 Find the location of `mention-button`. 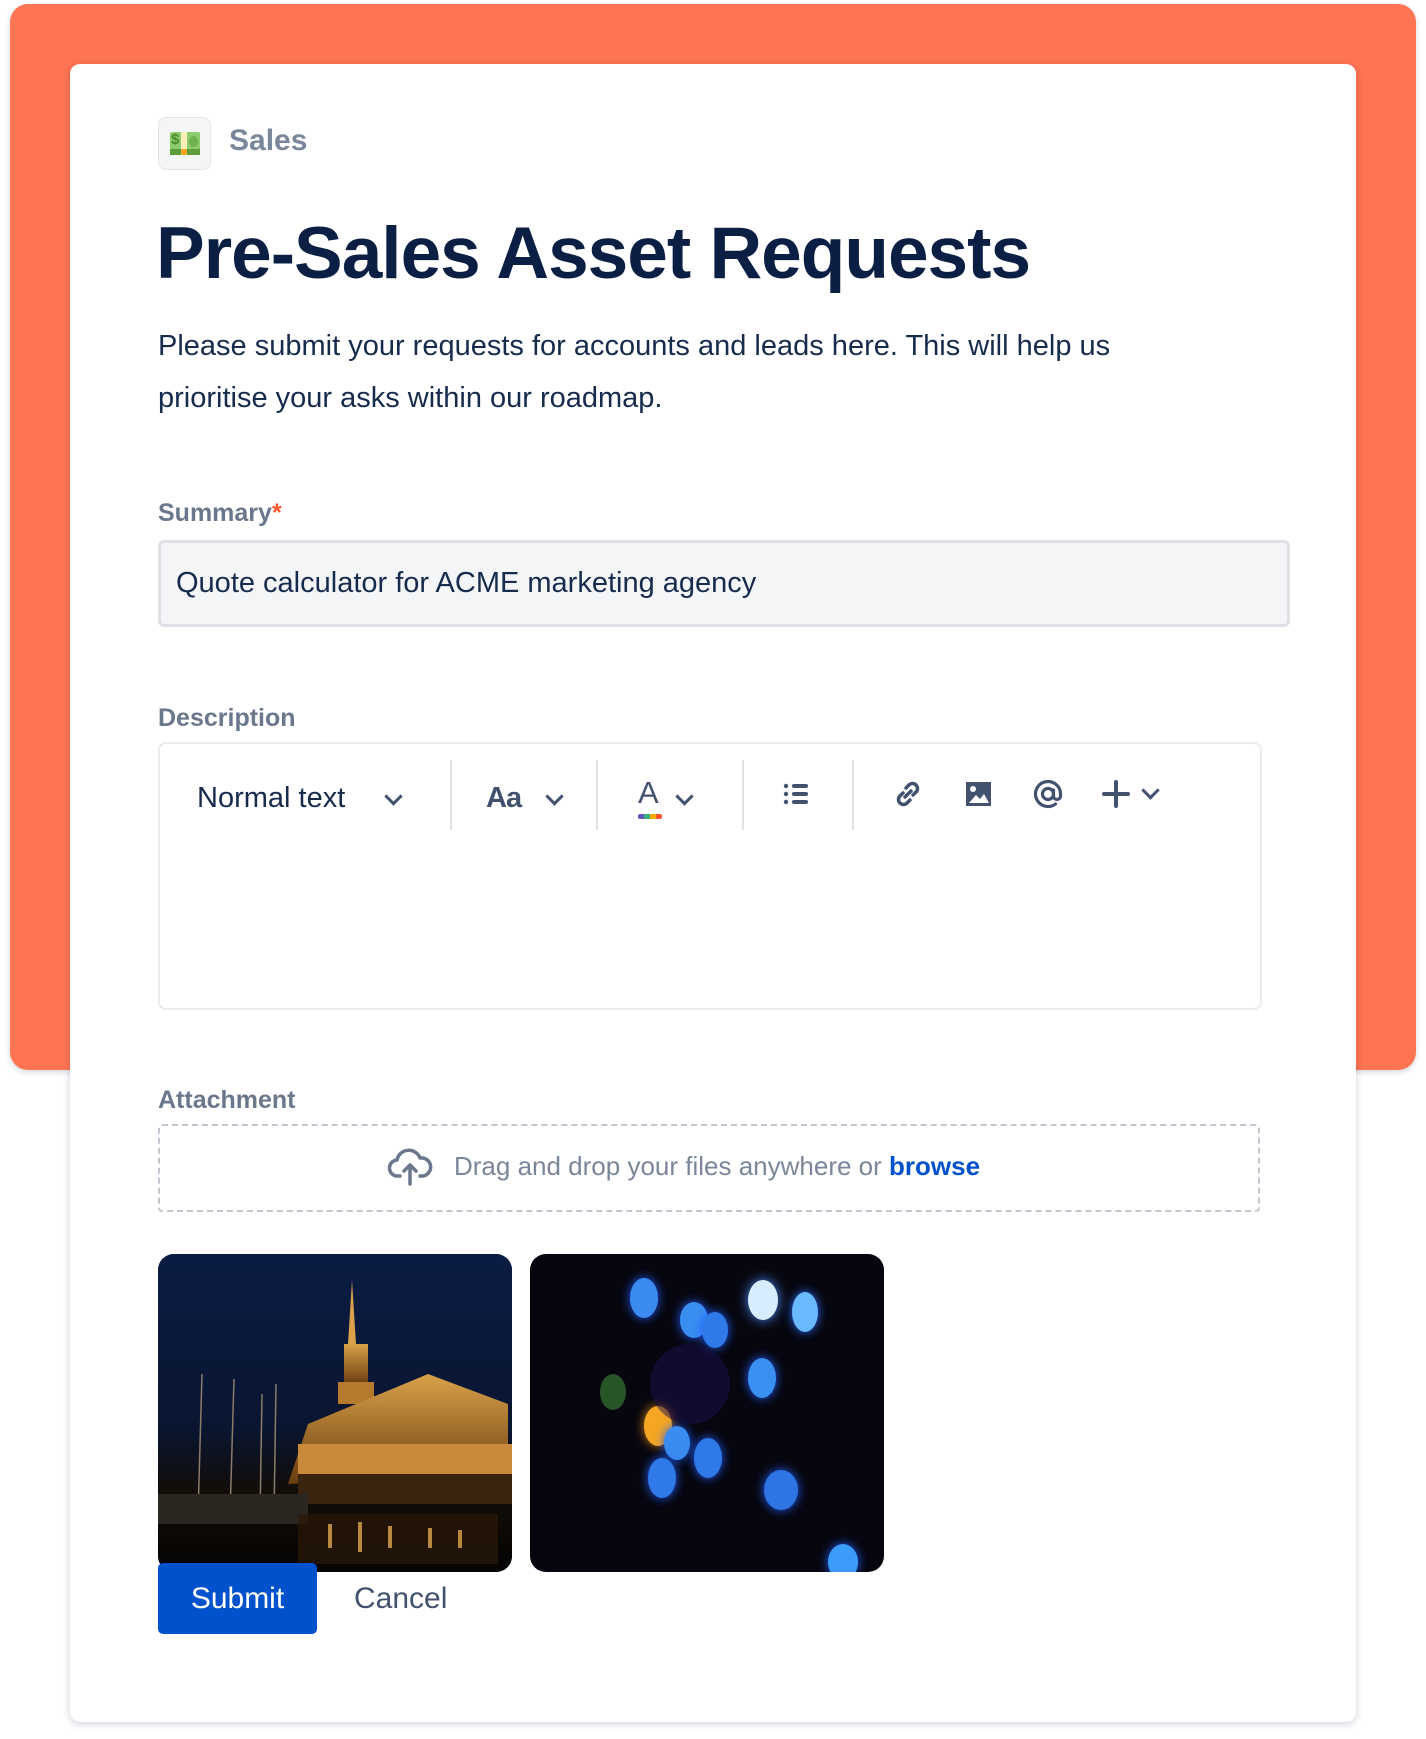

mention-button is located at coordinates (1048, 794).